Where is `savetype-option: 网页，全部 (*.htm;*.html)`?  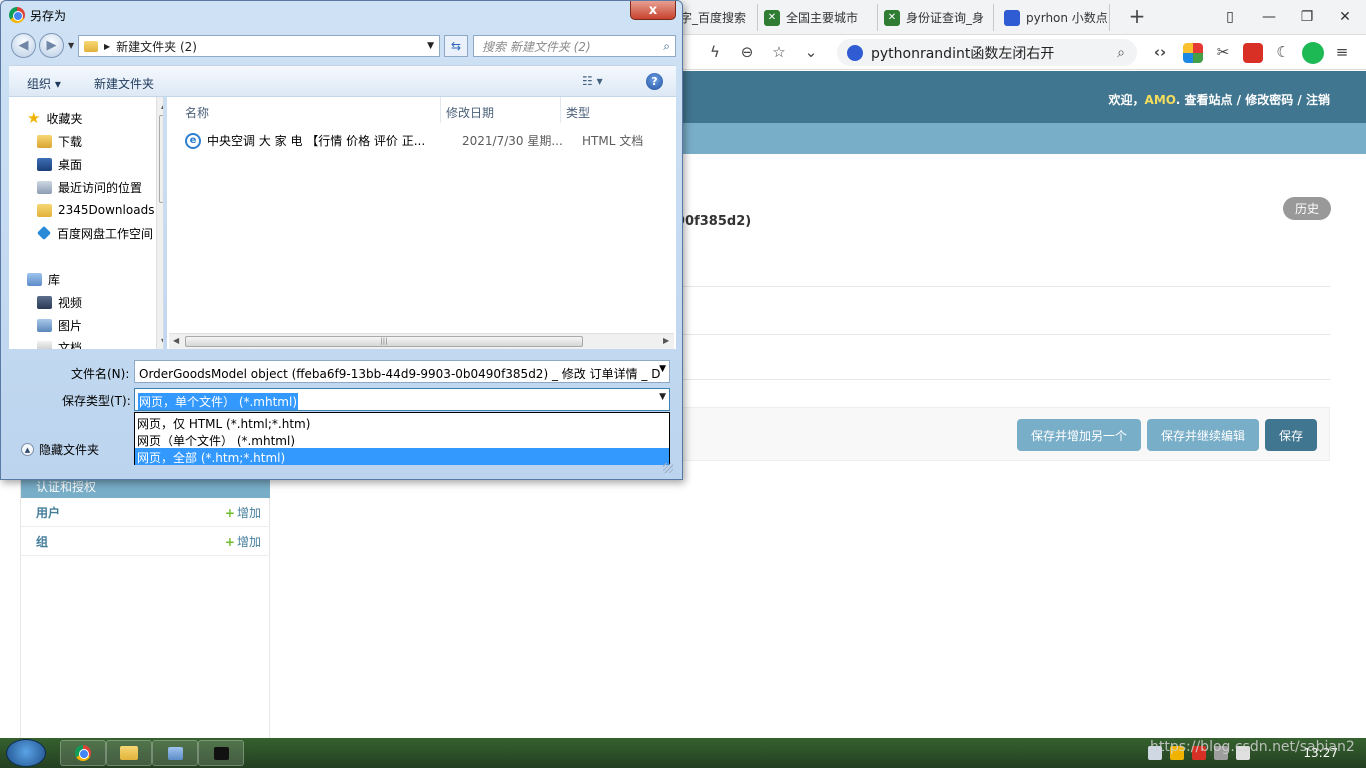
savetype-option: 网页，全部 (*.htm;*.html) is located at coordinates (402, 456).